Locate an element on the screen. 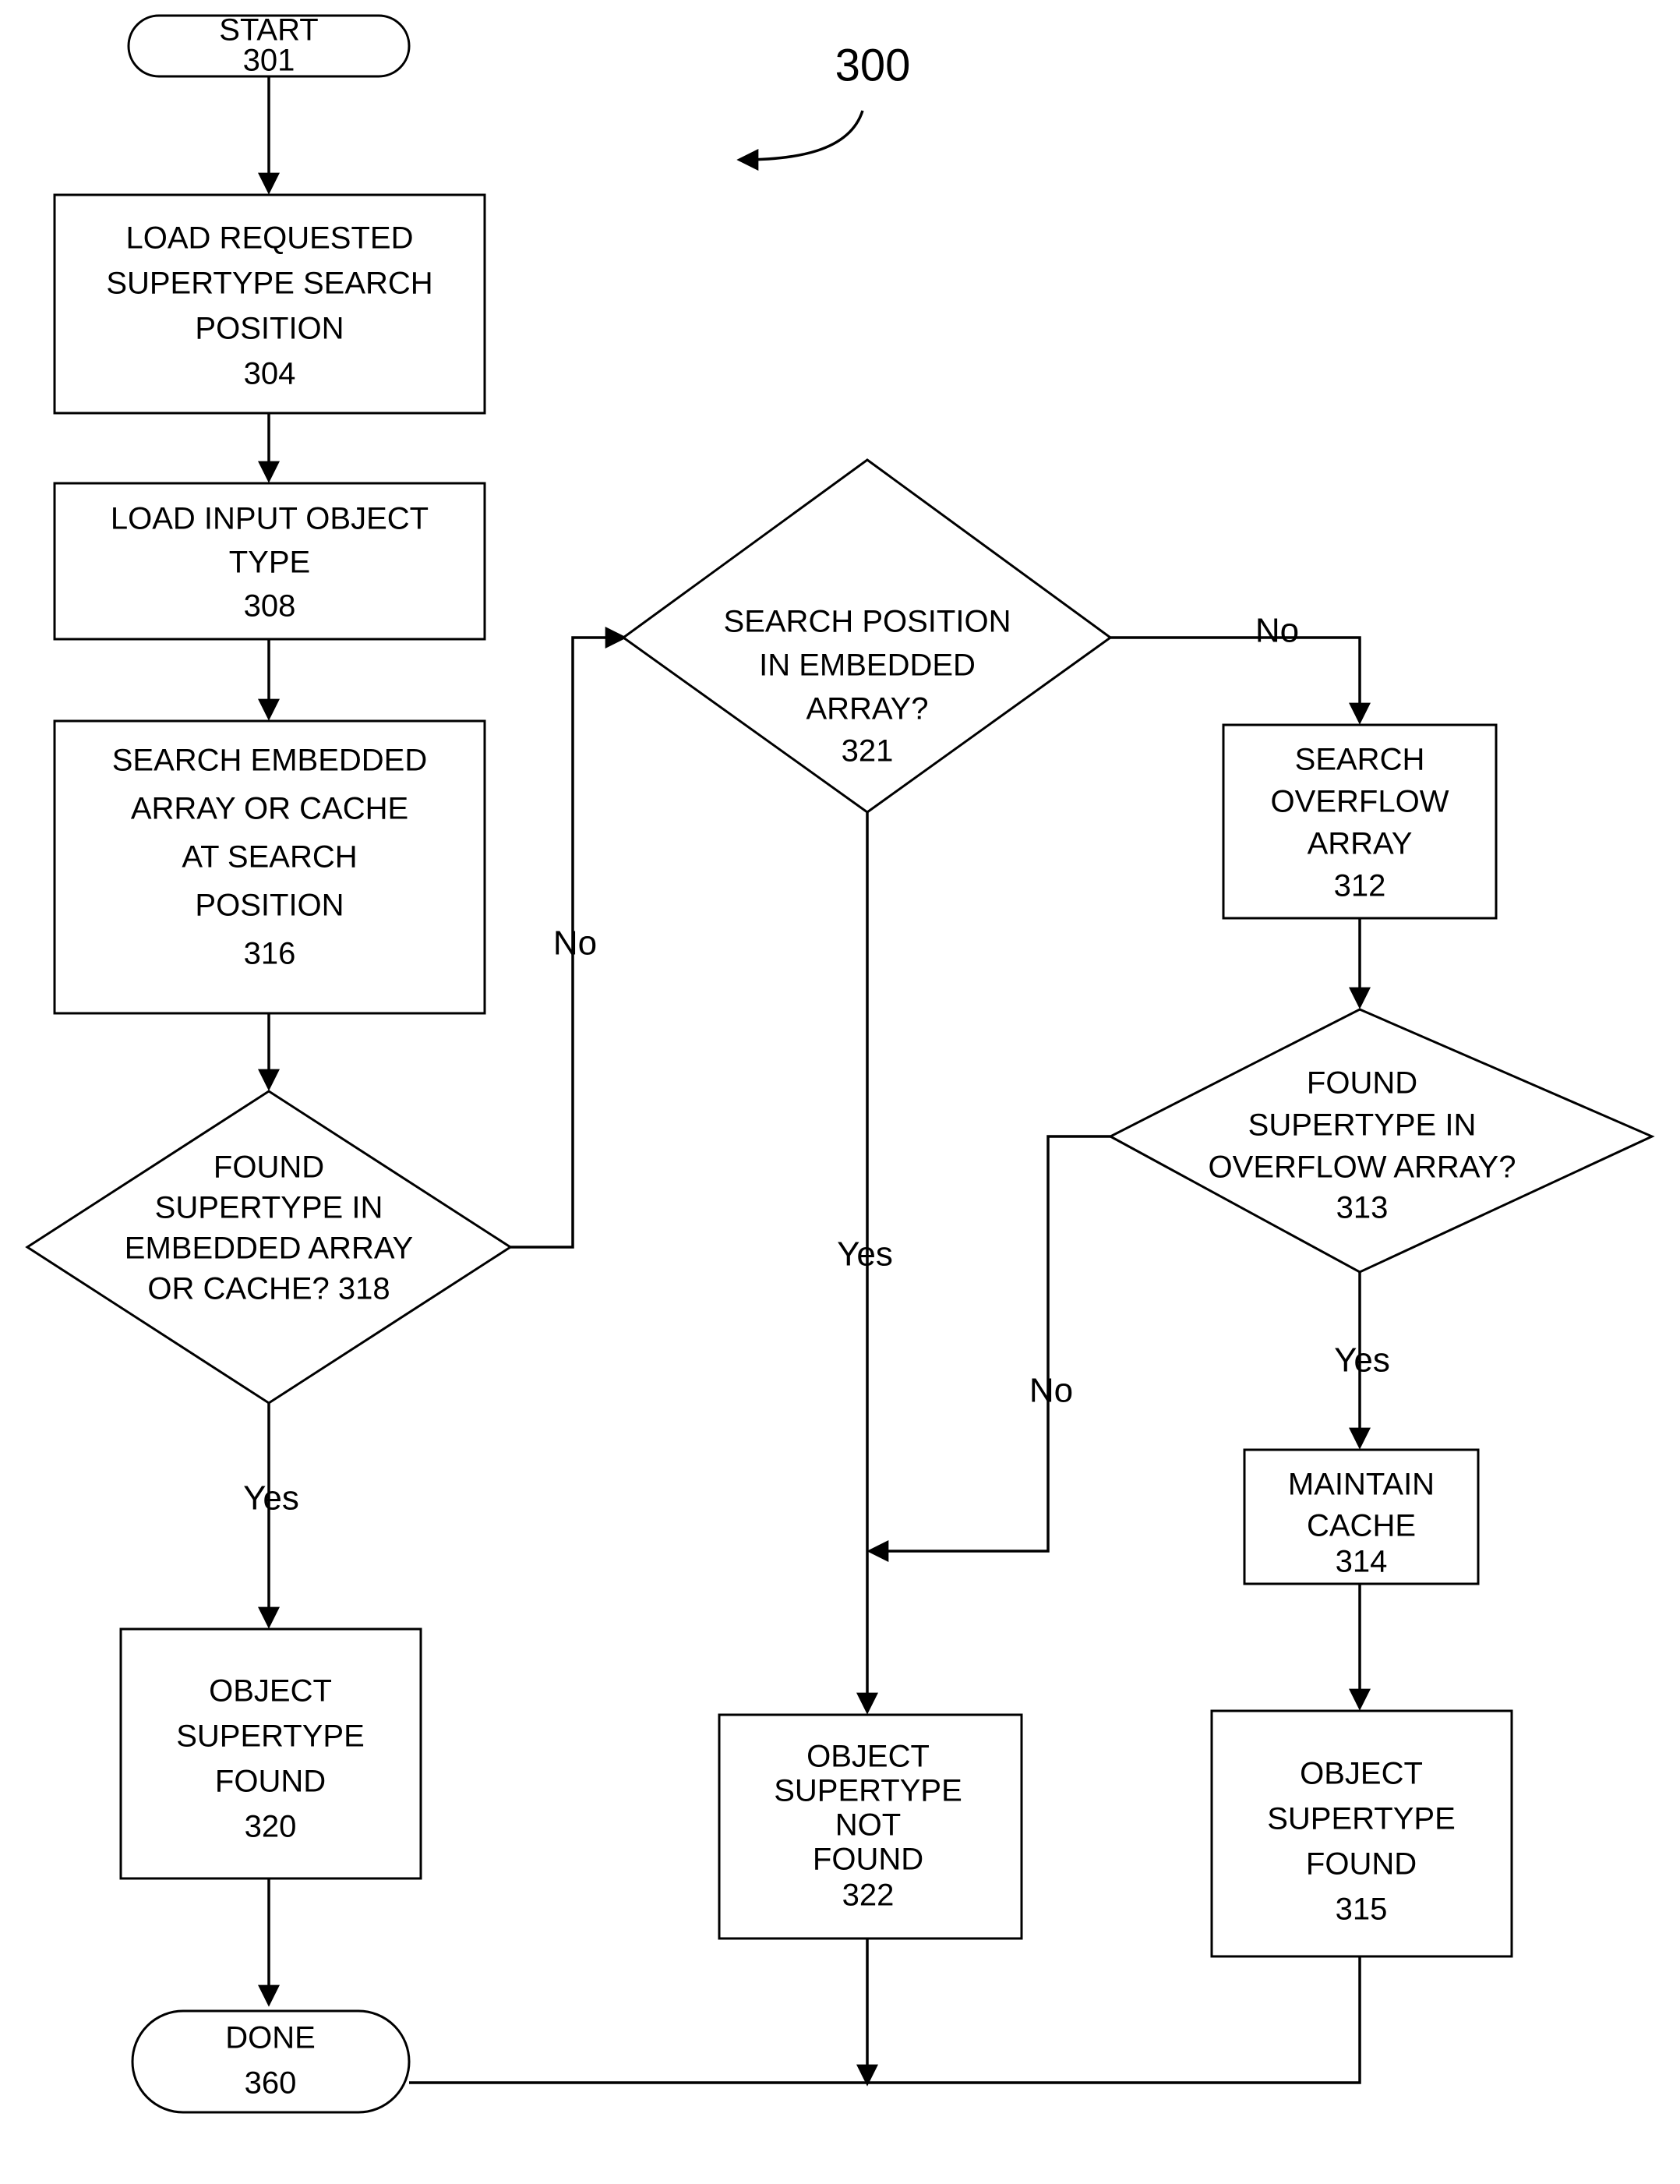 The height and width of the screenshot is (2184, 1680). object-found-320-line-1: SUPERTYPE is located at coordinates (271, 1736).